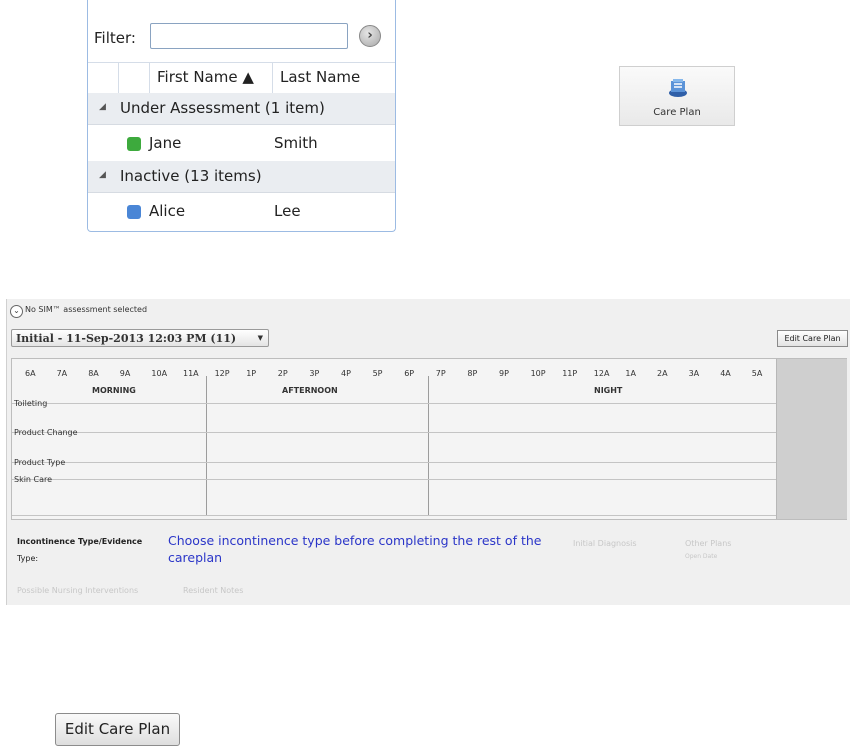 Image resolution: width=850 pixels, height=756 pixels. I want to click on column-header-last-name: Last Name, so click(320, 77).